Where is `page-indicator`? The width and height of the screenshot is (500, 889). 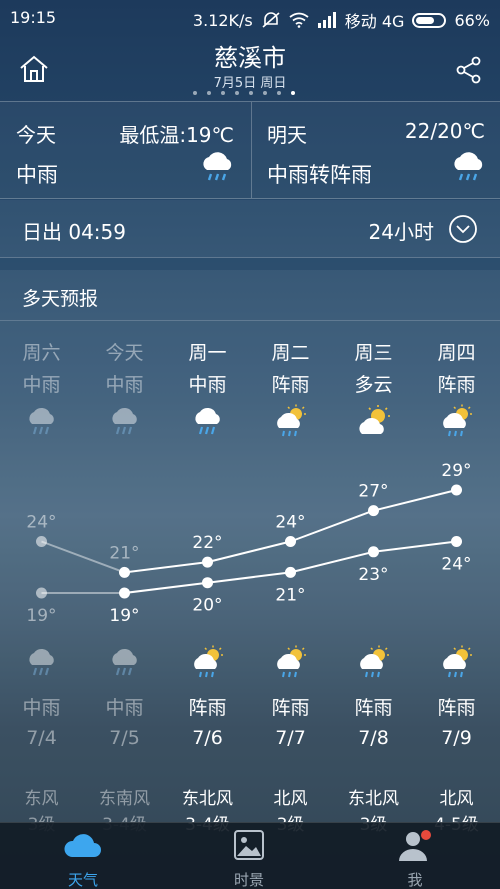
page-indicator is located at coordinates (244, 93).